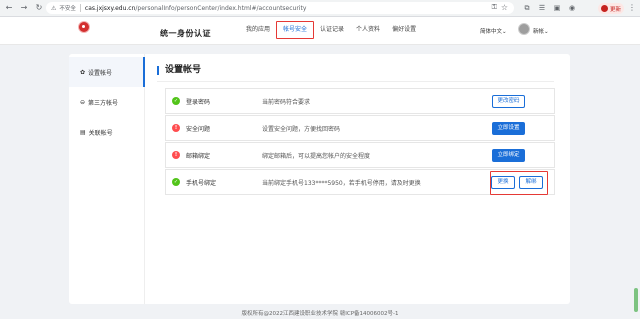 The image size is (640, 319). I want to click on sidepanel-icon: ▣, so click(557, 8).